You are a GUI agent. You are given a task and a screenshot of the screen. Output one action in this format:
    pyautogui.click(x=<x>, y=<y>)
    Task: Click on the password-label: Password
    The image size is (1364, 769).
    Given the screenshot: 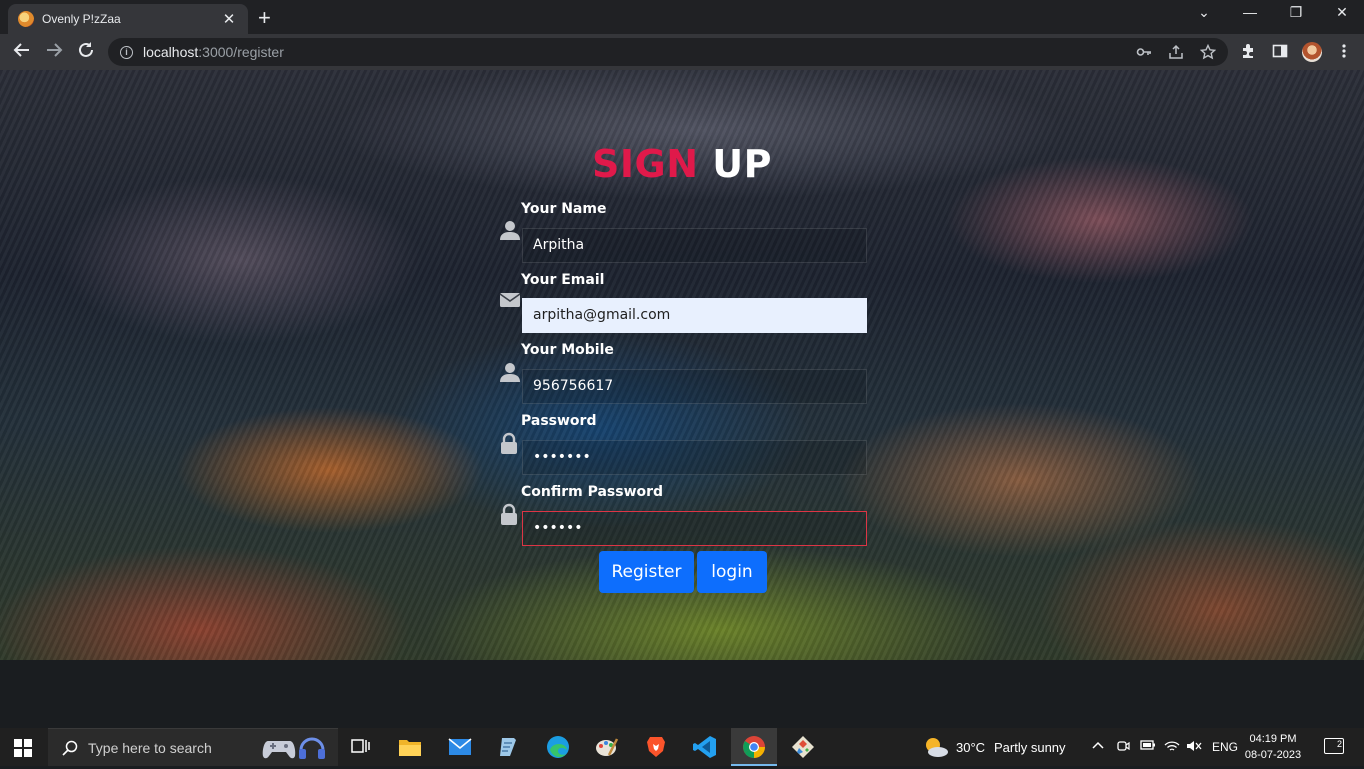 What is the action you would take?
    pyautogui.click(x=559, y=421)
    